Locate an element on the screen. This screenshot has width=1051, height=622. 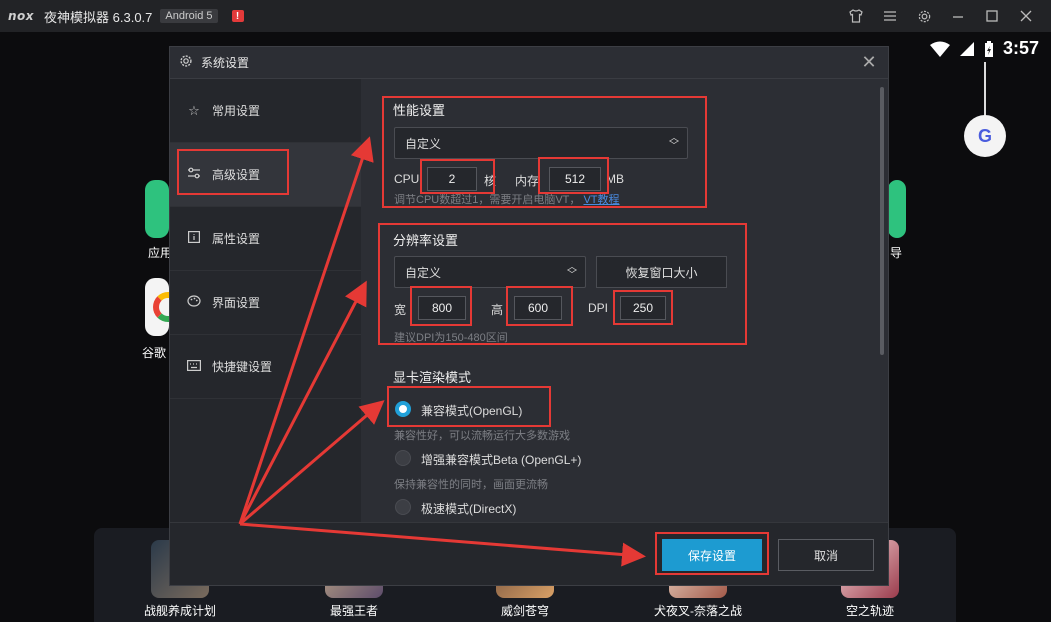
battery-icon is located at coordinates (988, 48).